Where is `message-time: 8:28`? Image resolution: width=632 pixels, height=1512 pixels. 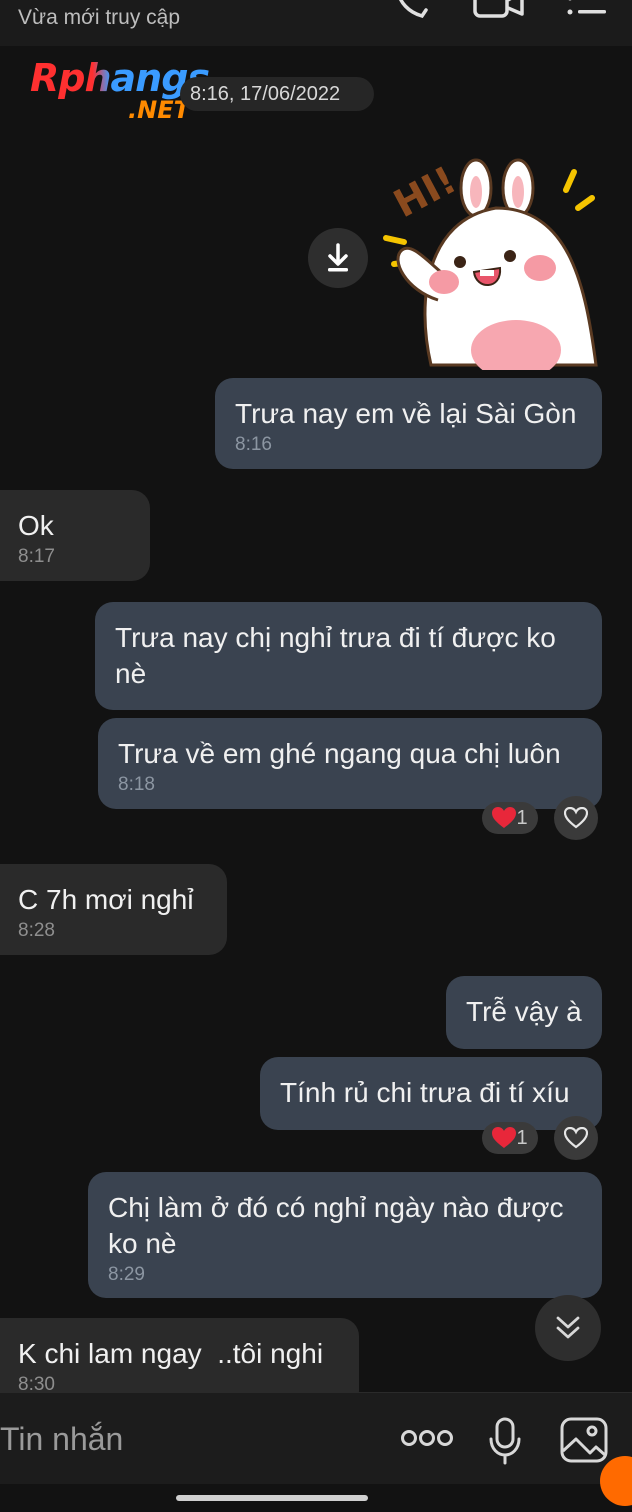 message-time: 8:28 is located at coordinates (36, 930).